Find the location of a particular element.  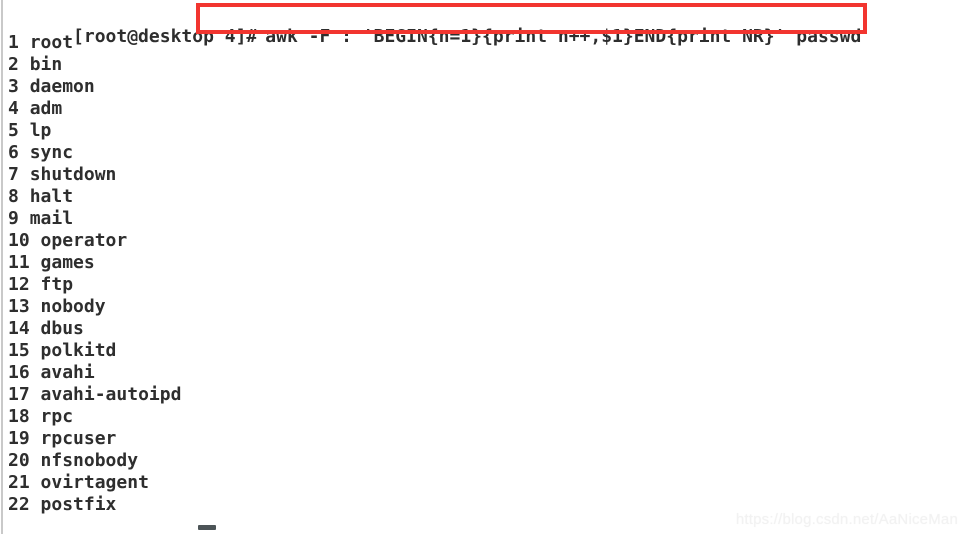

output-row: 19 rpcuser is located at coordinates (62, 439).